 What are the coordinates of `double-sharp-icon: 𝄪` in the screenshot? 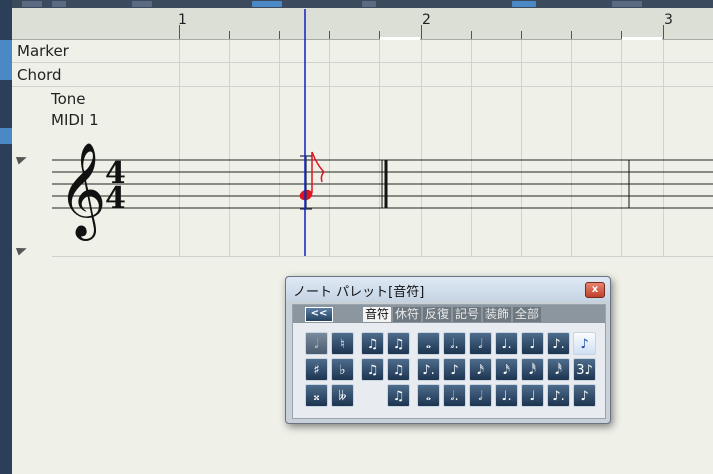 It's located at (316, 395).